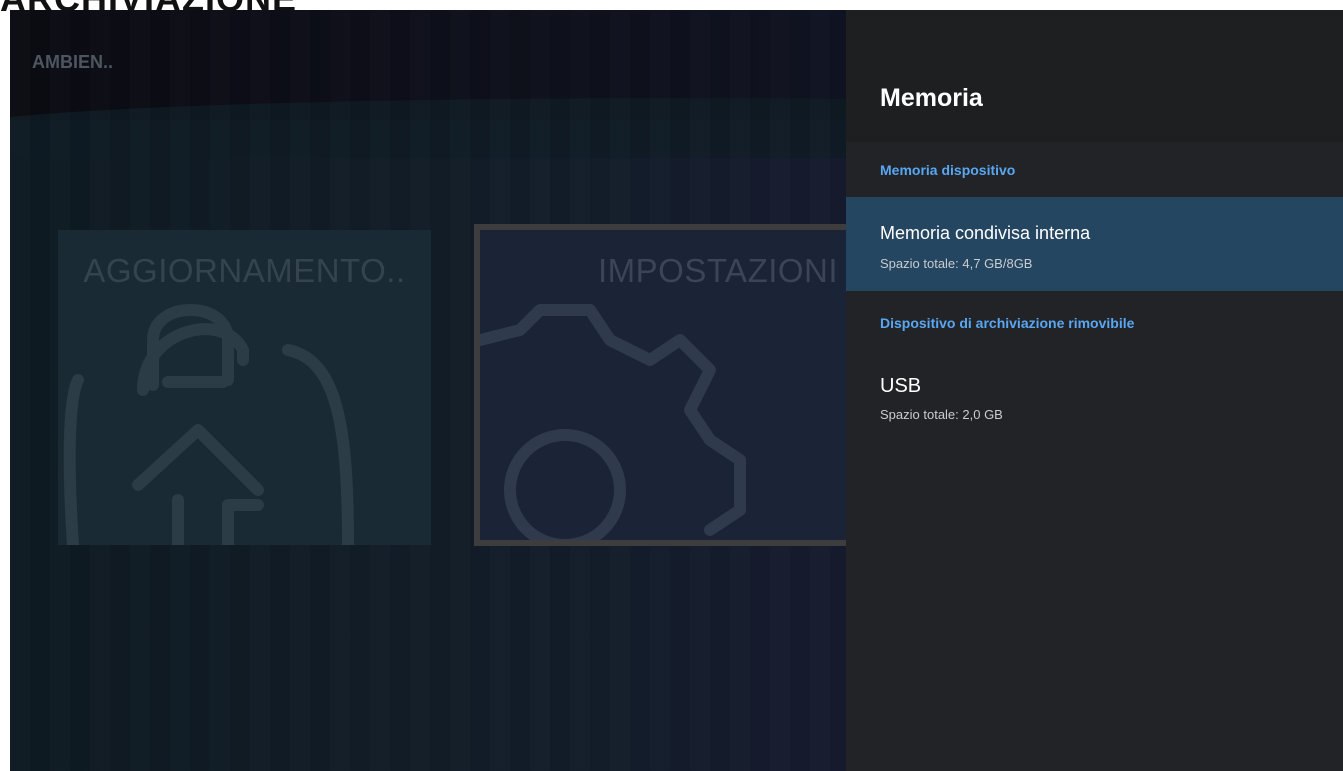  I want to click on usb-storage-subtitle: Spazio totale: 2,0 GB, so click(941, 414).